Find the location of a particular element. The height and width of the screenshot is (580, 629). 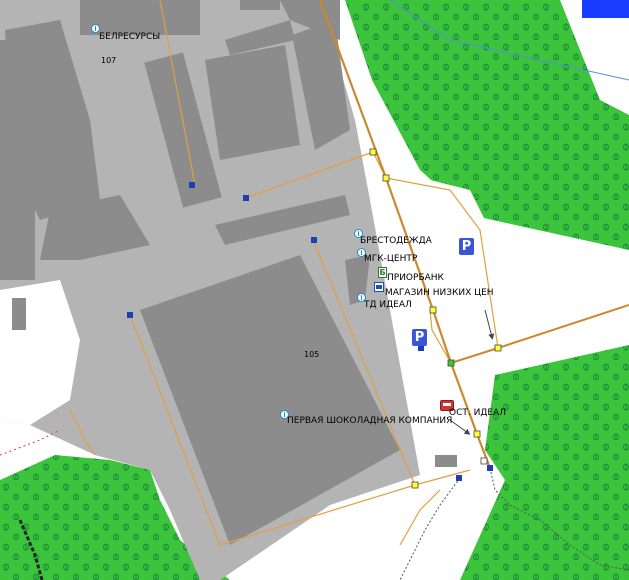

poi-label: МГК-ЦЕНТР is located at coordinates (391, 259).